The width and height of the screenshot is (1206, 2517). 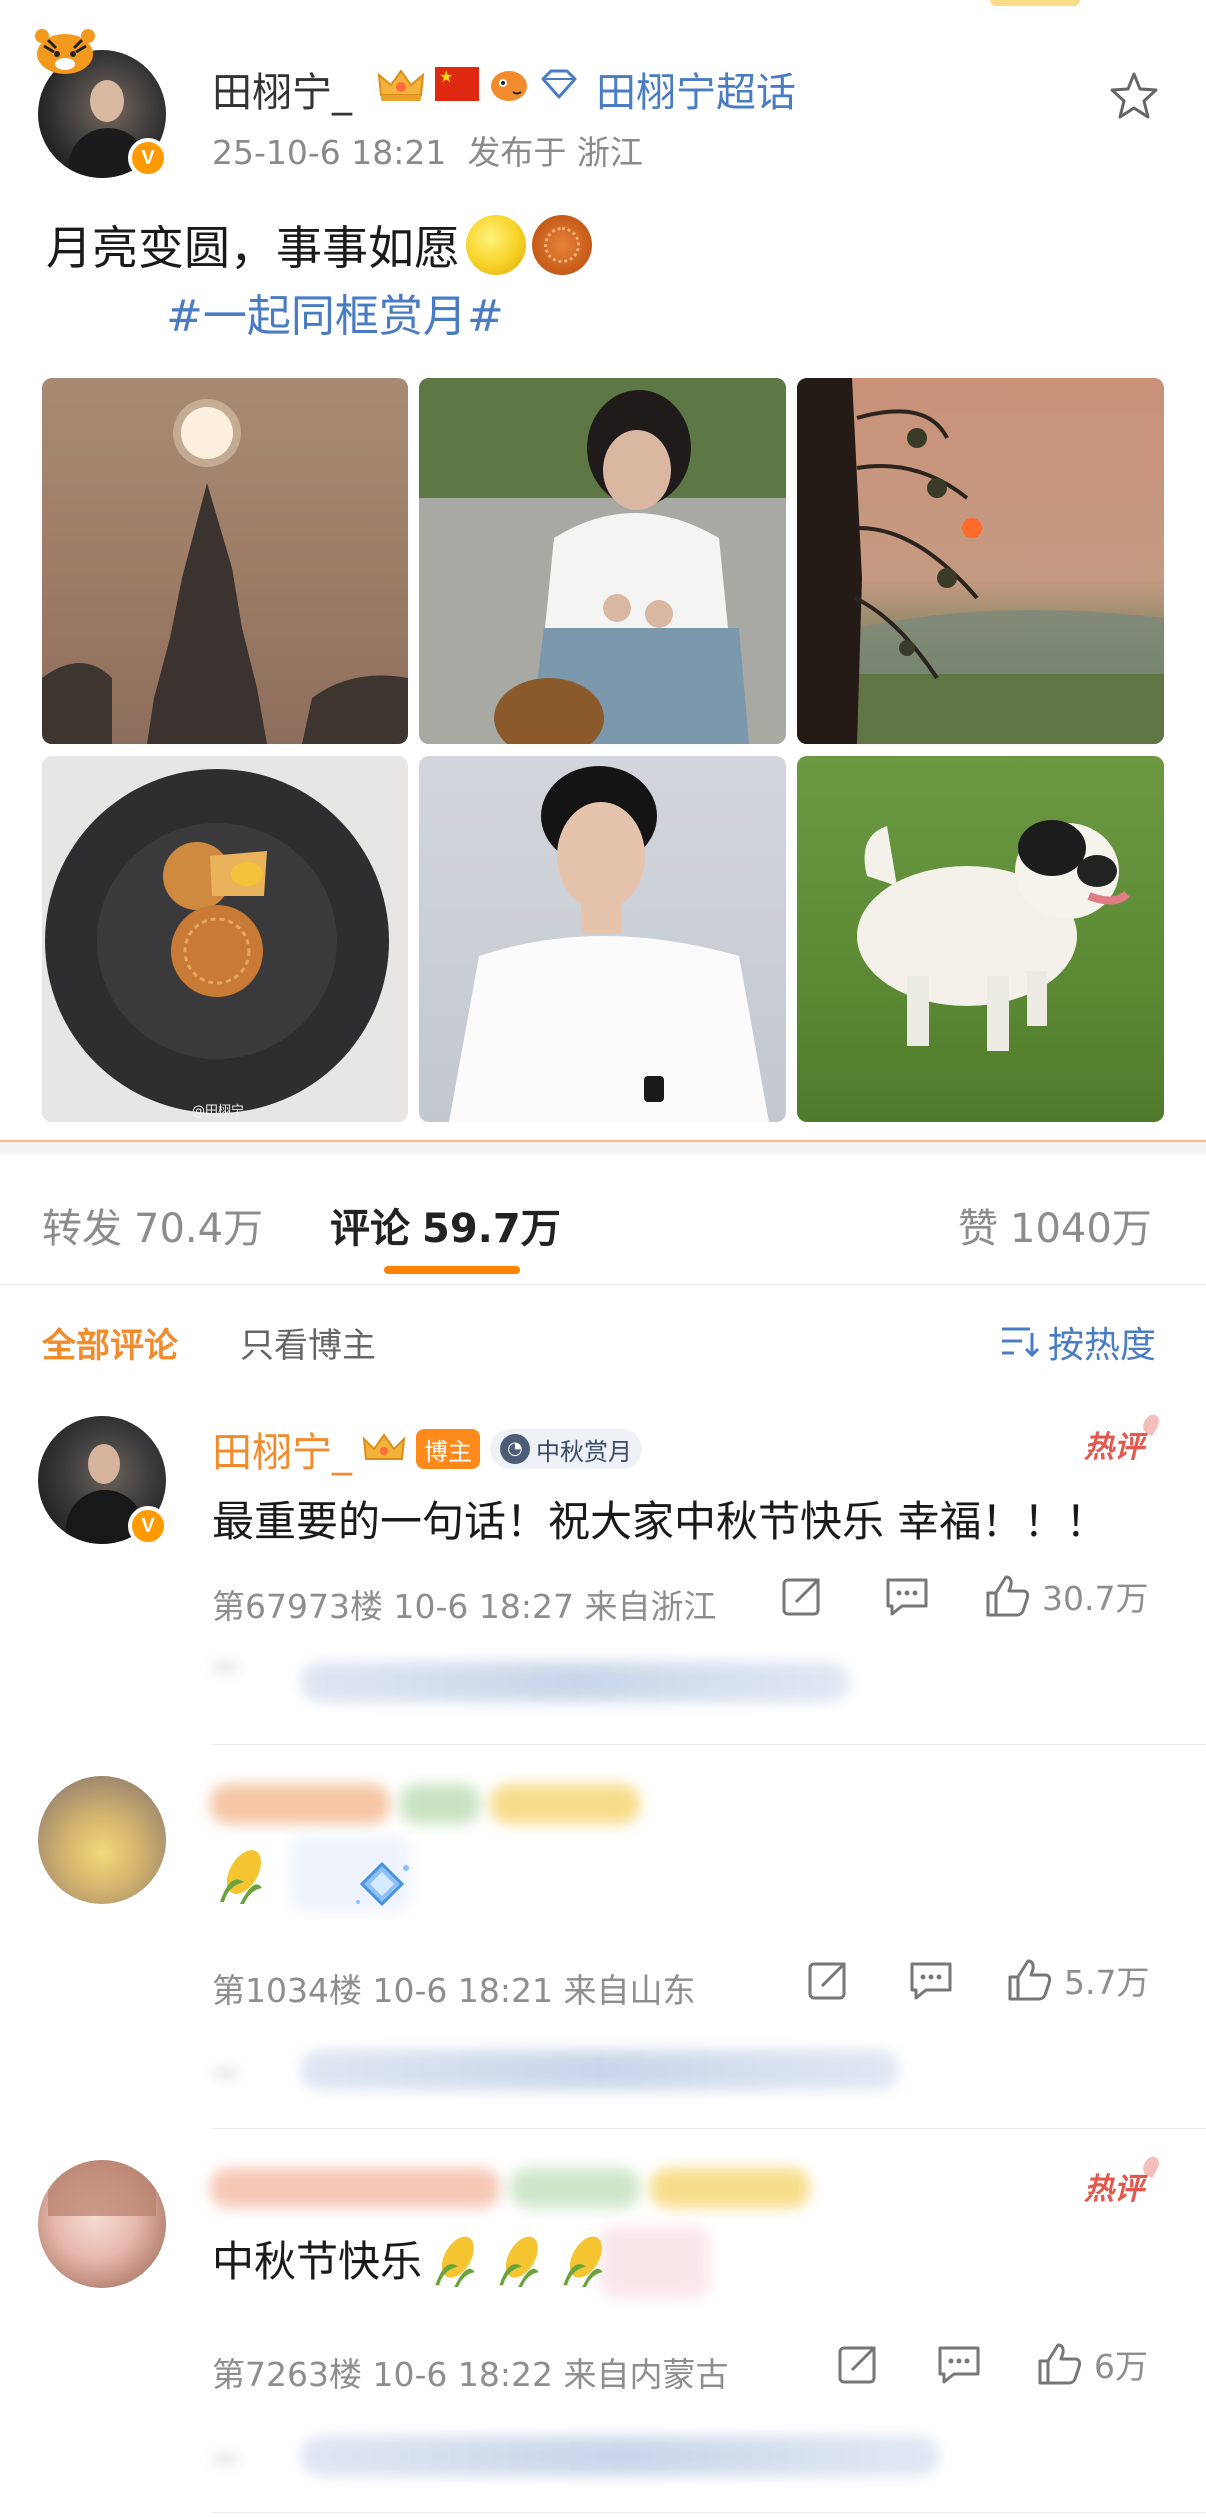 I want to click on post-author-name: 田栩宁_, so click(x=282, y=89).